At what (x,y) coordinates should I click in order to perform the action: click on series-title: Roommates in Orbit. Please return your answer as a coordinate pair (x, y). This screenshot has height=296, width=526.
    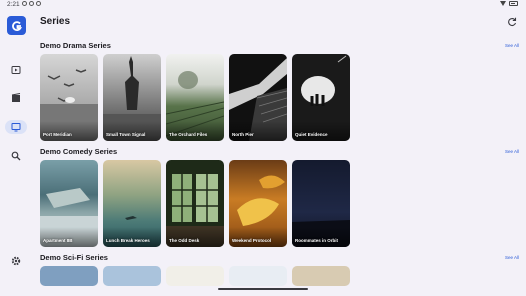
    Looking at the image, I should click on (317, 240).